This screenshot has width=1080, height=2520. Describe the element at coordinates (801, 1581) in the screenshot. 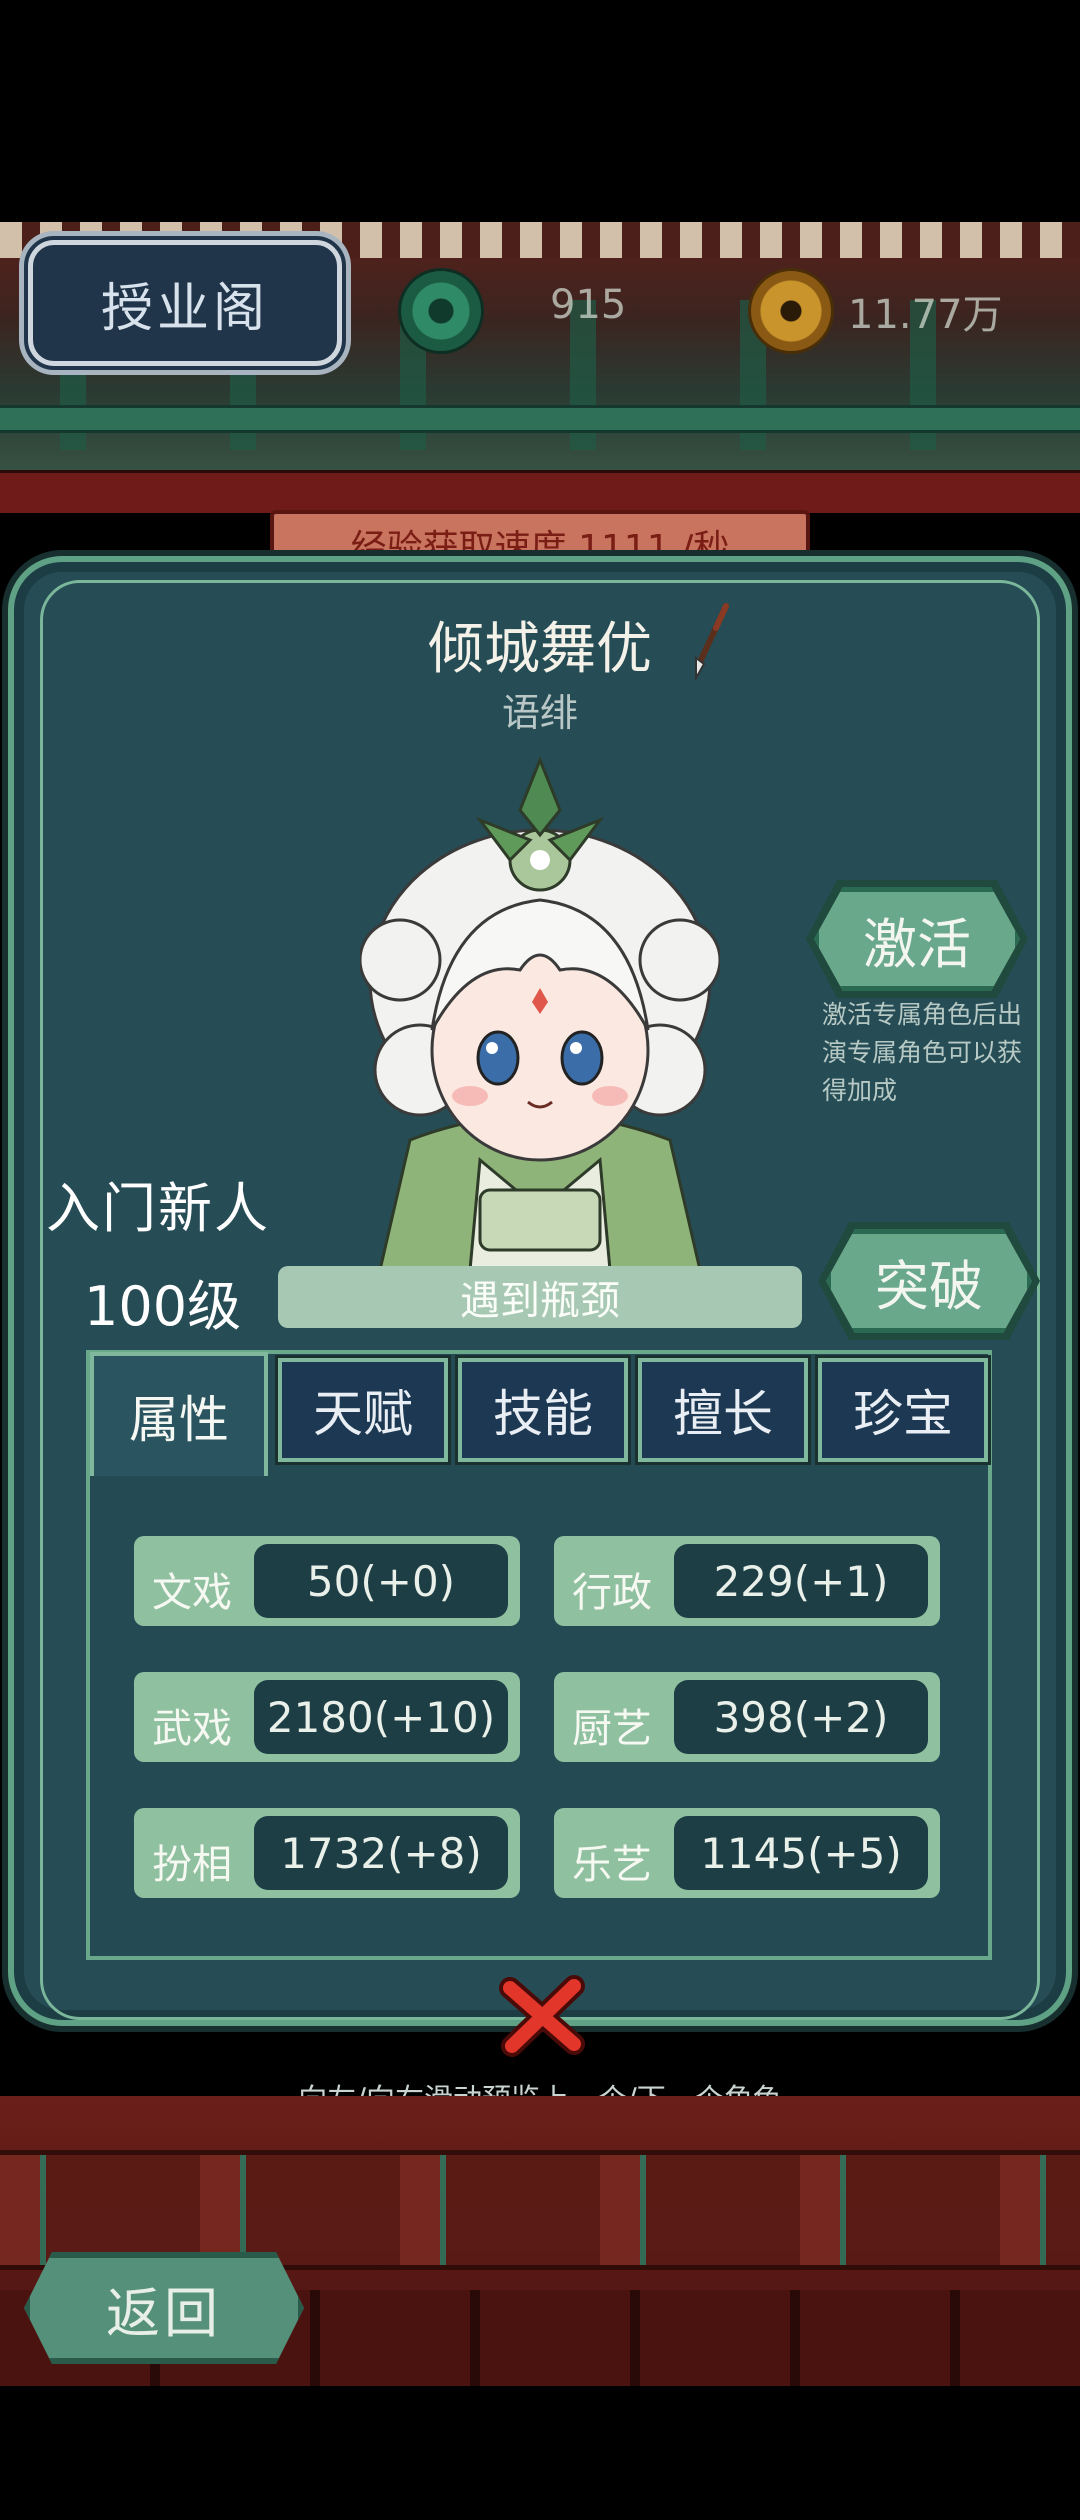

I see `stat-value: 229(+1)` at that location.